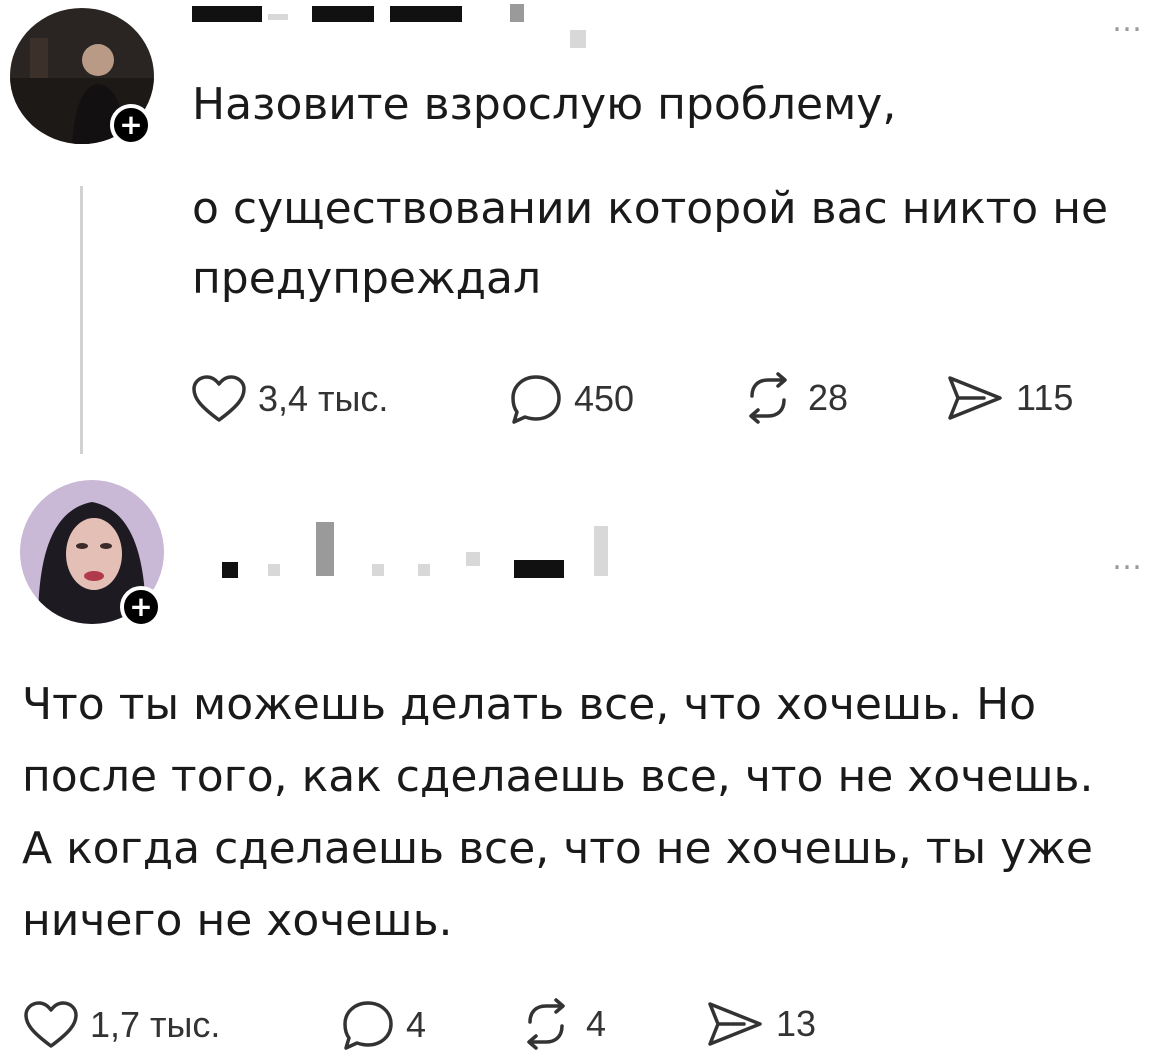 The height and width of the screenshot is (1061, 1170). What do you see at coordinates (828, 397) in the screenshot?
I see `repost-count: 28` at bounding box center [828, 397].